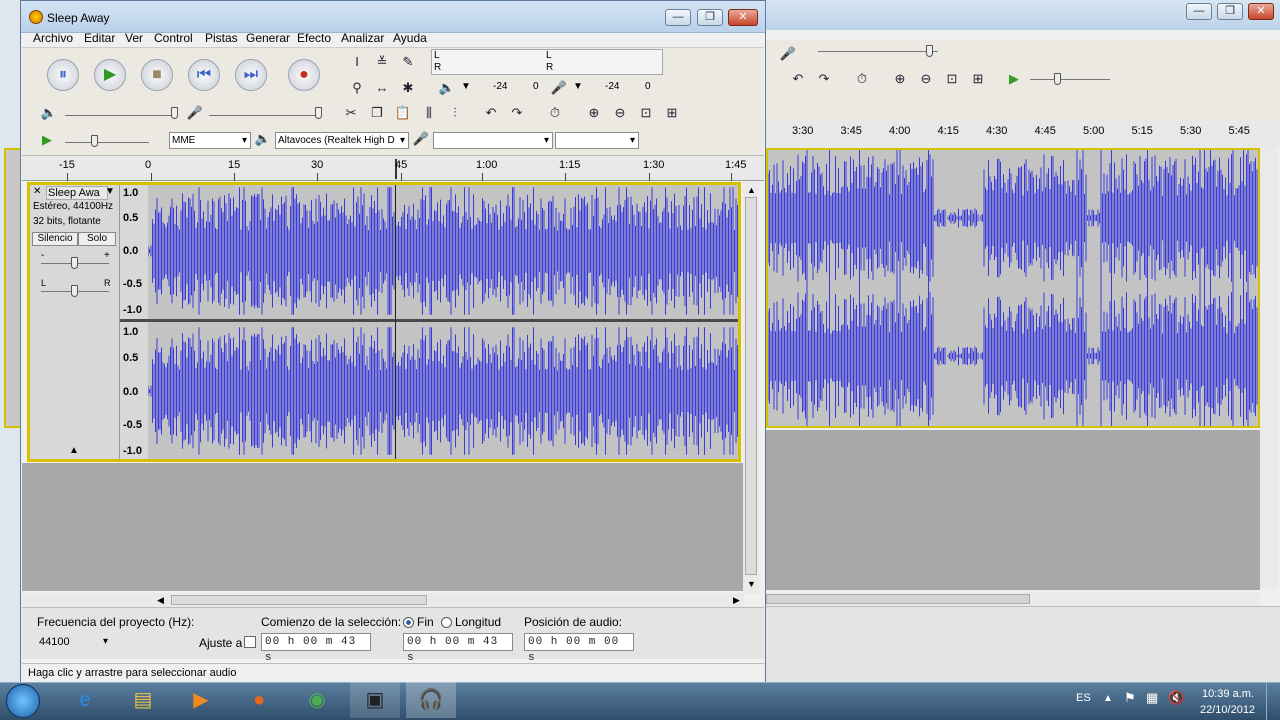 This screenshot has height=720, width=1280. What do you see at coordinates (410, 38) in the screenshot?
I see `menu-ayuda: Ayuda` at bounding box center [410, 38].